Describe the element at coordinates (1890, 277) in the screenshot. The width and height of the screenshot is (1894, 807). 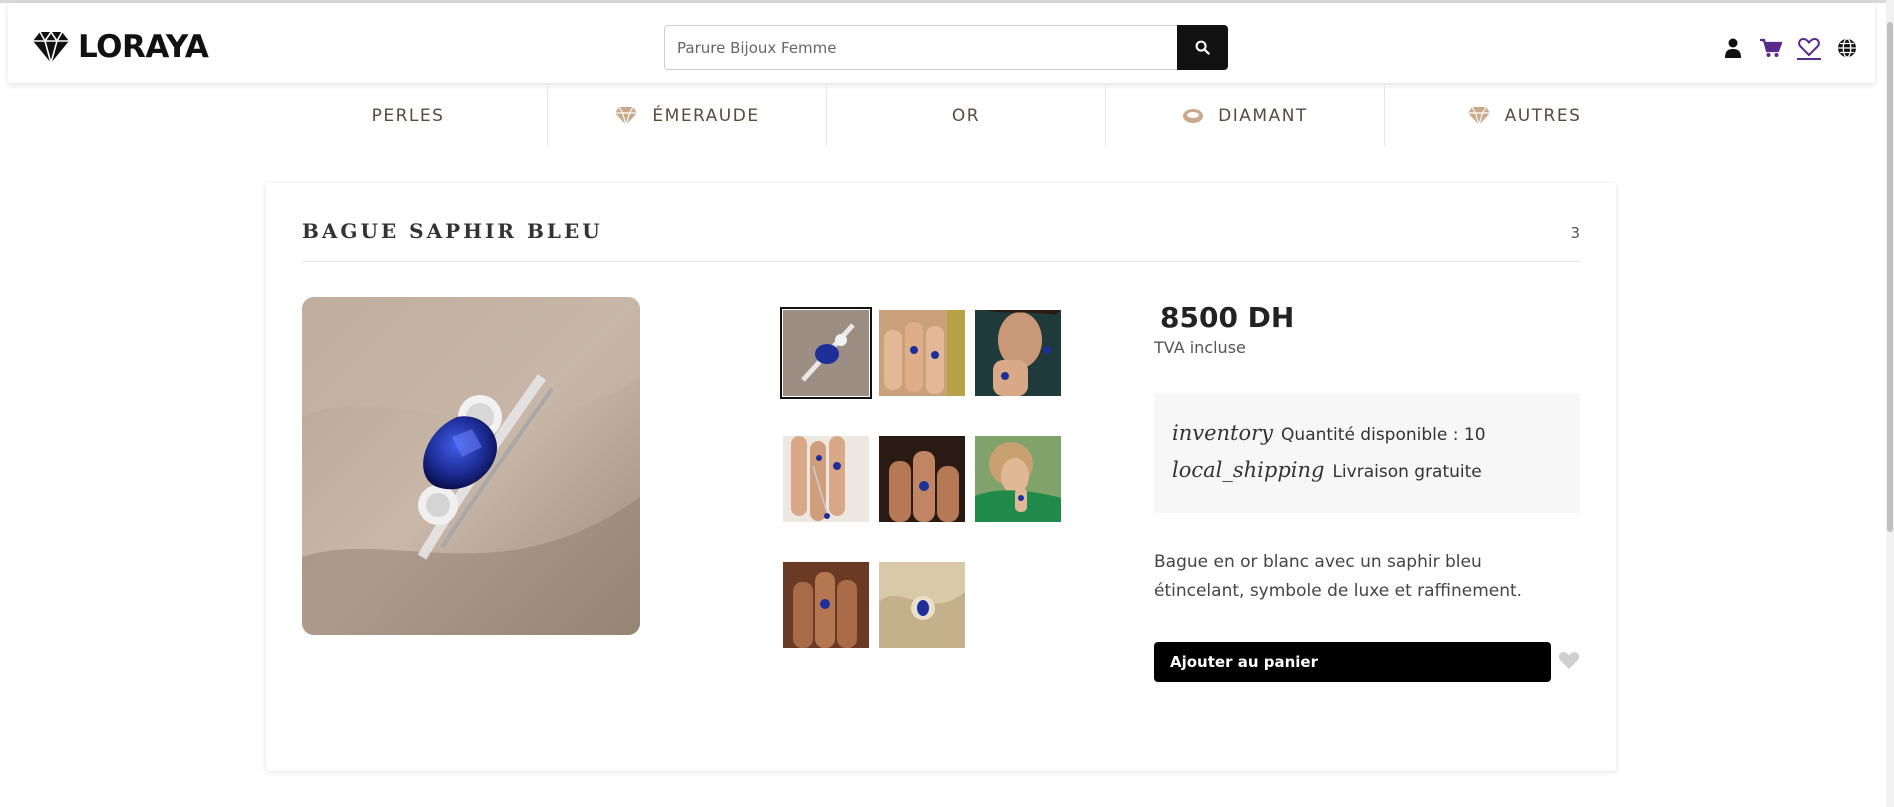
I see `scrollbar-thumb` at that location.